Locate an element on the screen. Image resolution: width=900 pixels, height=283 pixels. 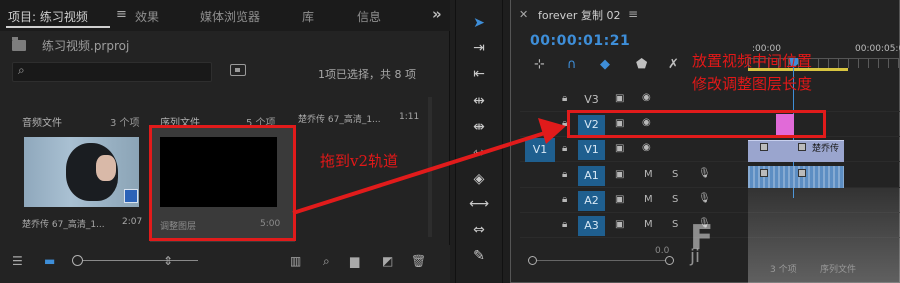
timeline-zoom-handle-left is located at coordinates (532, 260).